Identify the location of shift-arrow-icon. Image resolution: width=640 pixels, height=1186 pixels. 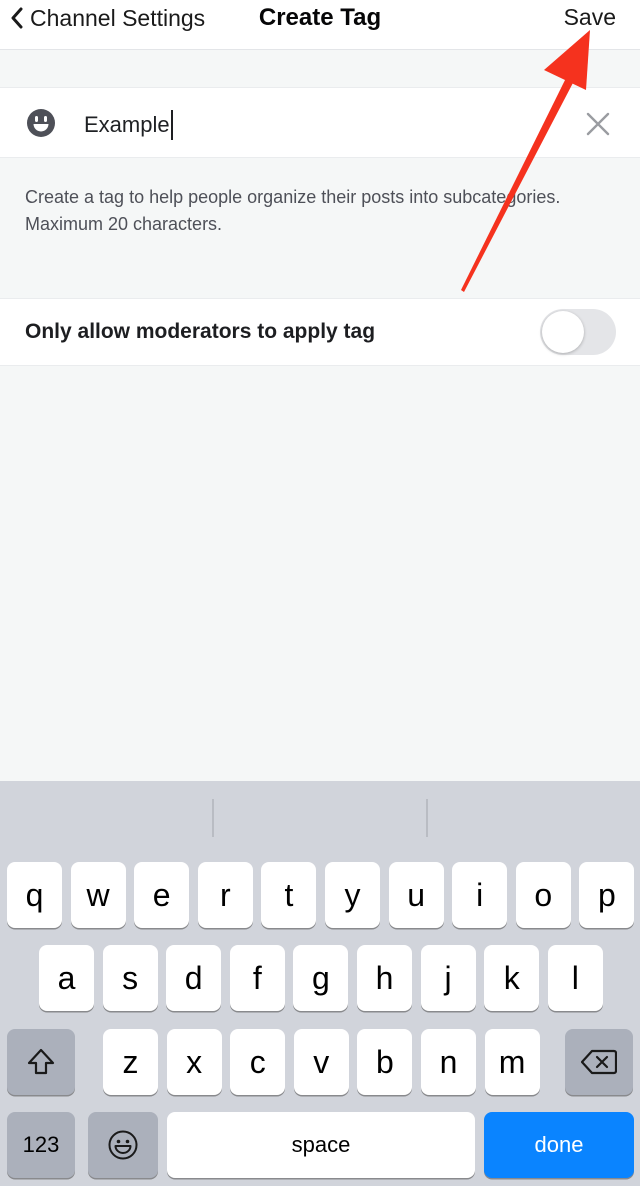
(41, 1061).